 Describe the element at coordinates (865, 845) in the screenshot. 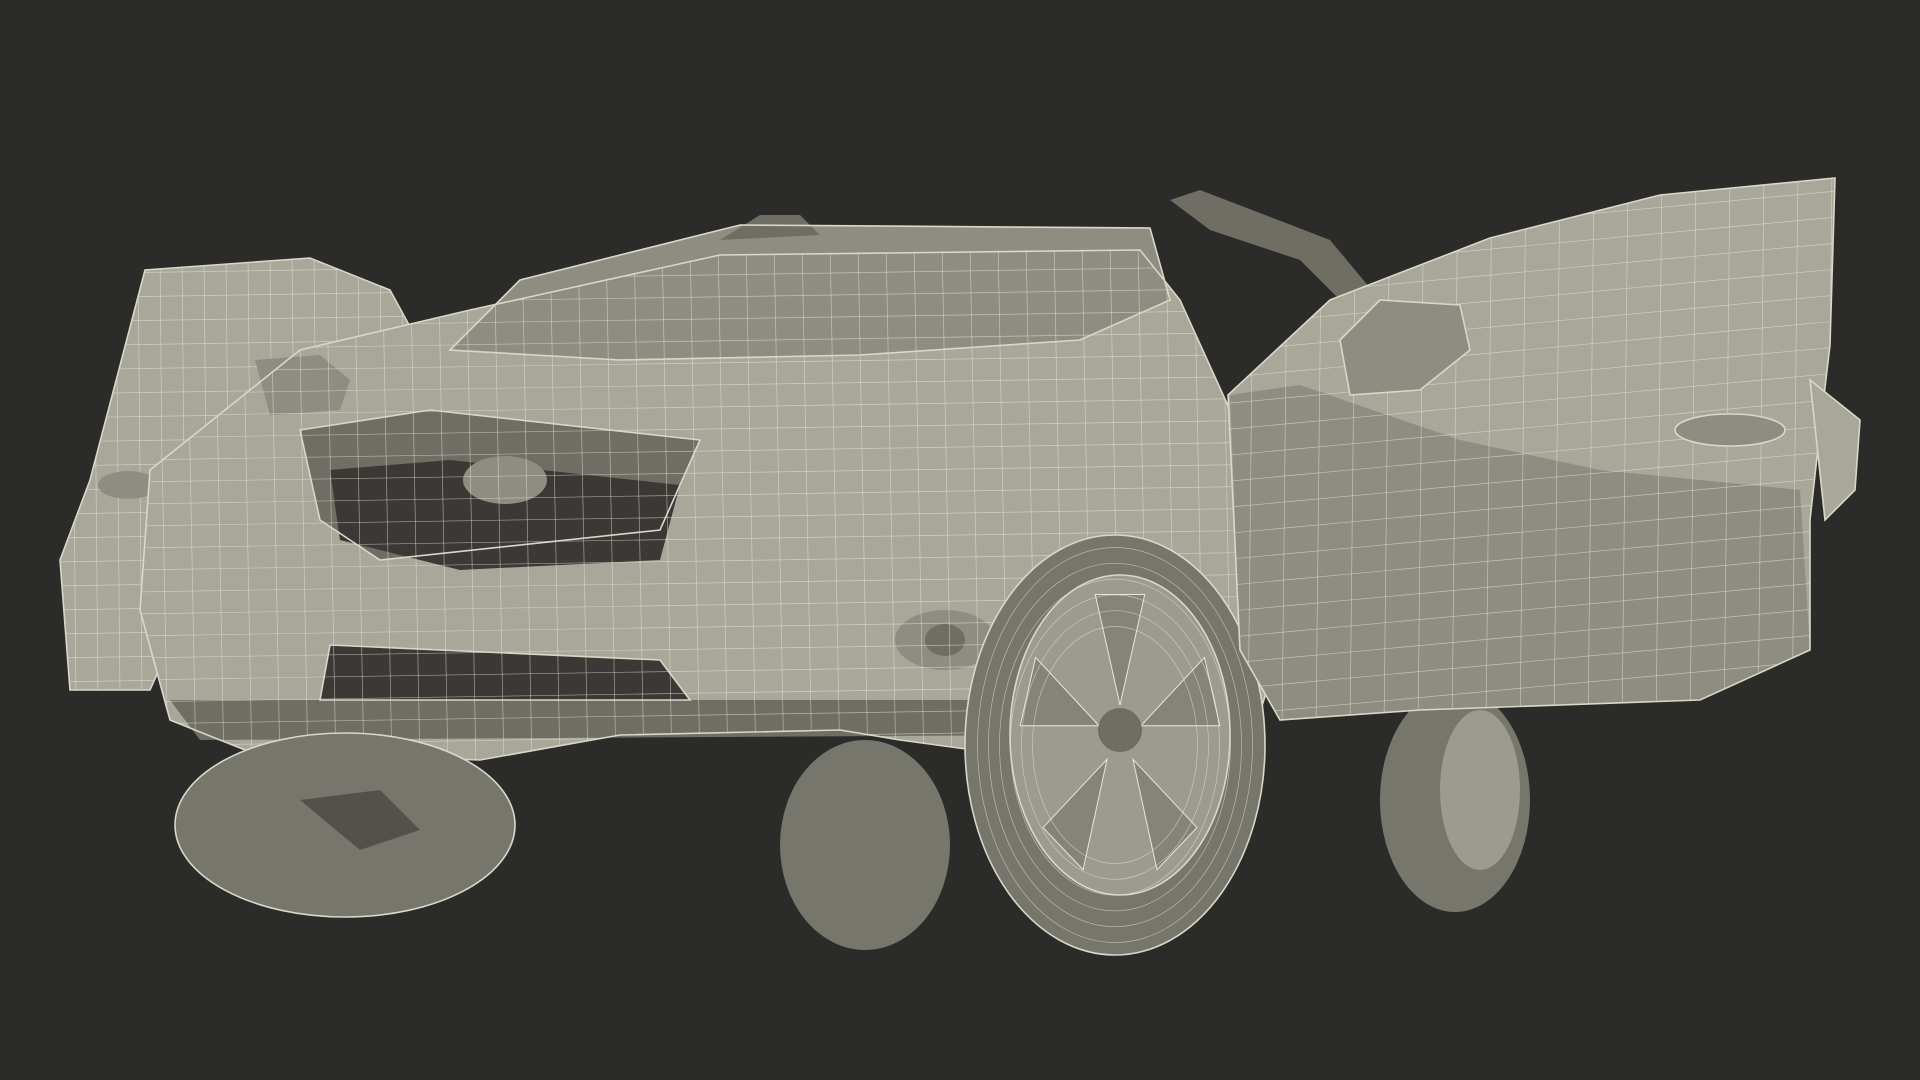

I see `rear-left-wheel` at that location.